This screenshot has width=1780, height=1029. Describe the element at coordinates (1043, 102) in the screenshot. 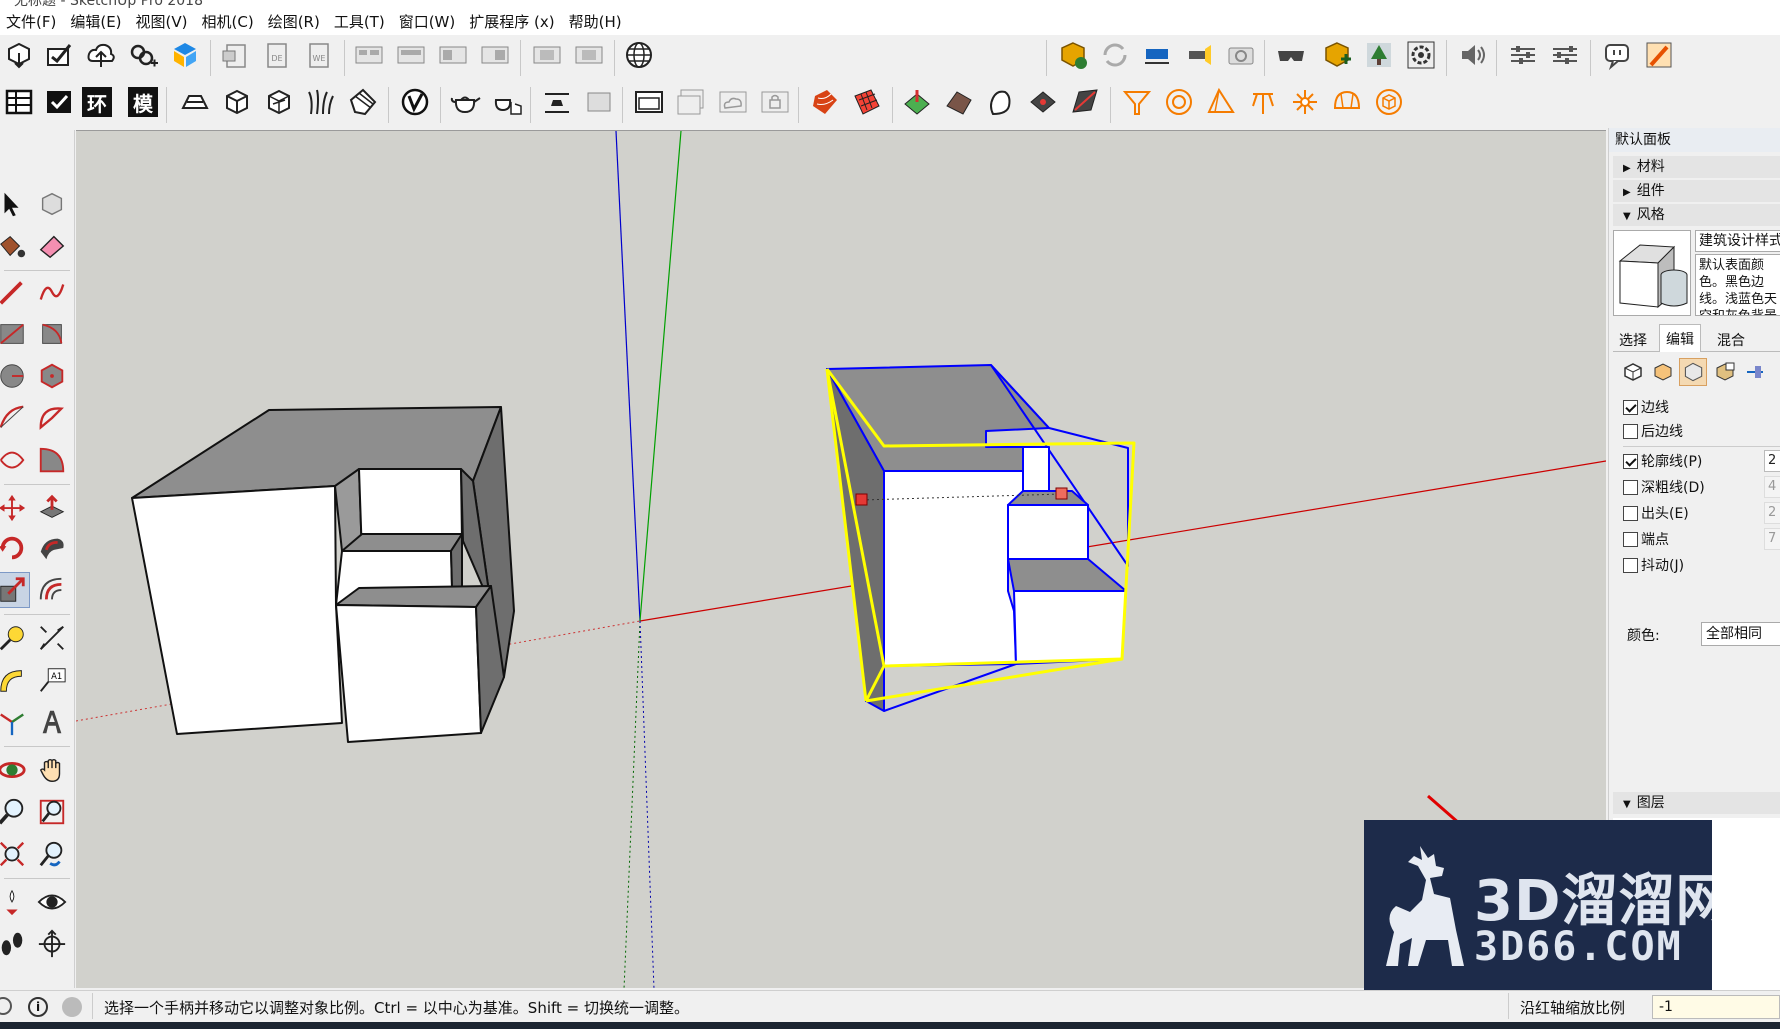

I see `fur-icon` at that location.